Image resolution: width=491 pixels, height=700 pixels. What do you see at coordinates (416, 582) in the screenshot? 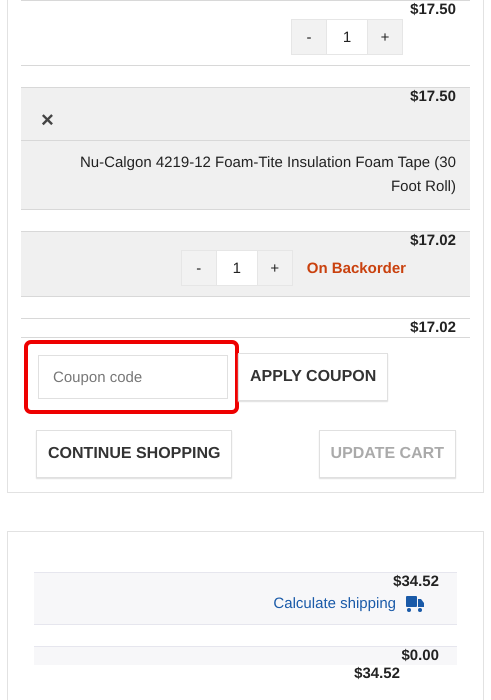
I see `subtotal-amount: $34.52` at bounding box center [416, 582].